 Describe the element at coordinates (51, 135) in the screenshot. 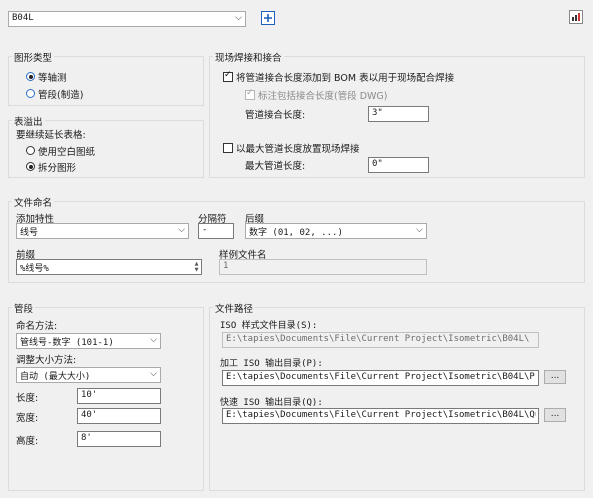

I see `overflow-prompt: 要继续延长表格:` at that location.